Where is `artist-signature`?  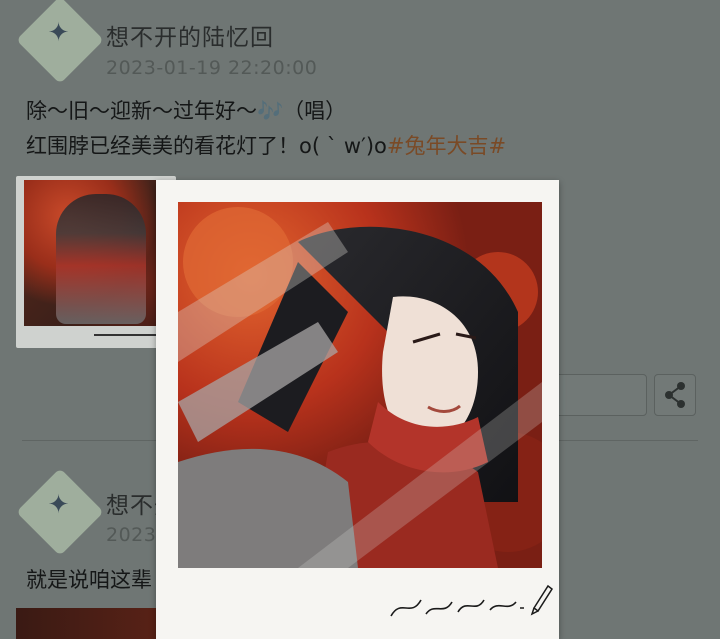 artist-signature is located at coordinates (472, 600).